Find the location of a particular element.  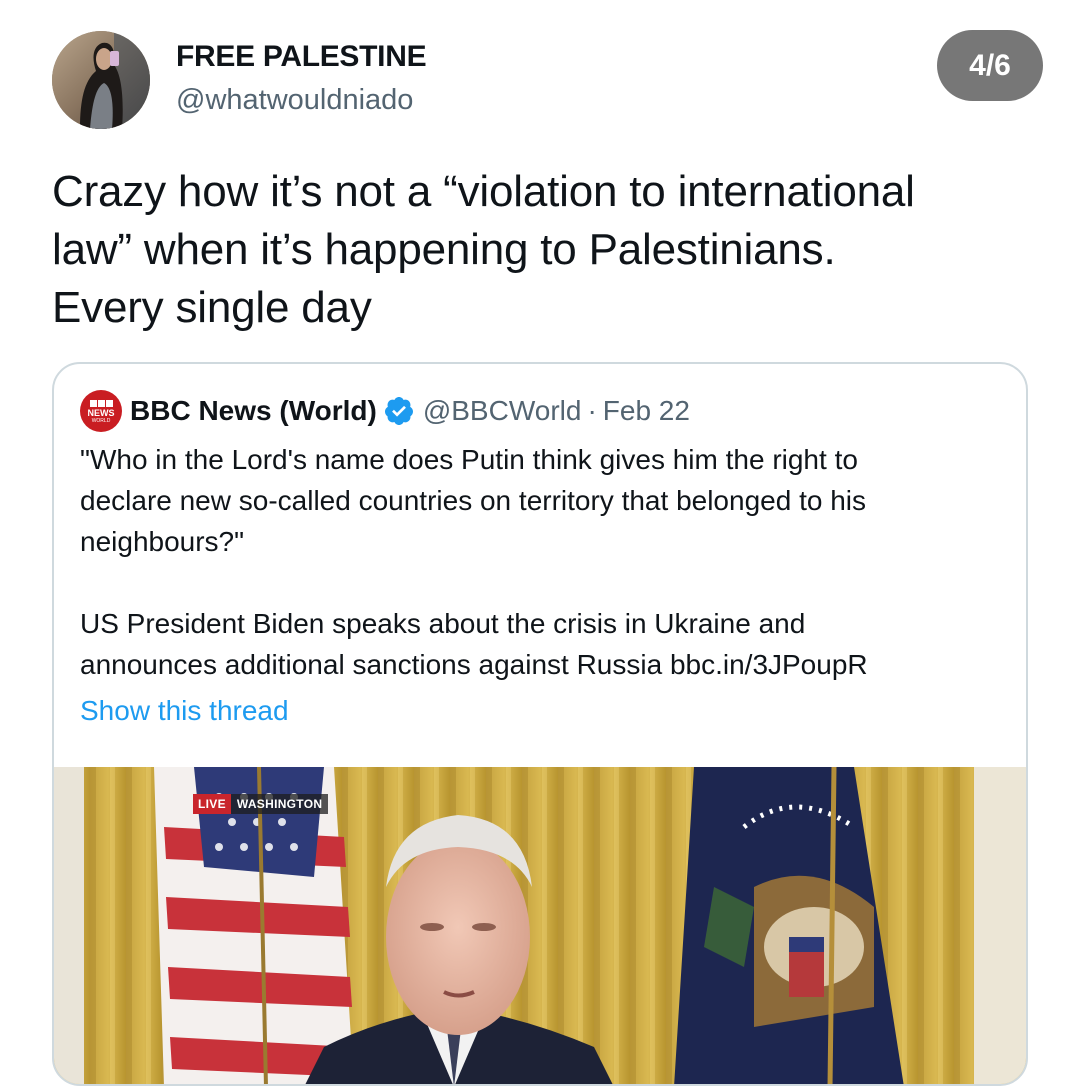

page-indicator-badge: 4/6 is located at coordinates (990, 65).